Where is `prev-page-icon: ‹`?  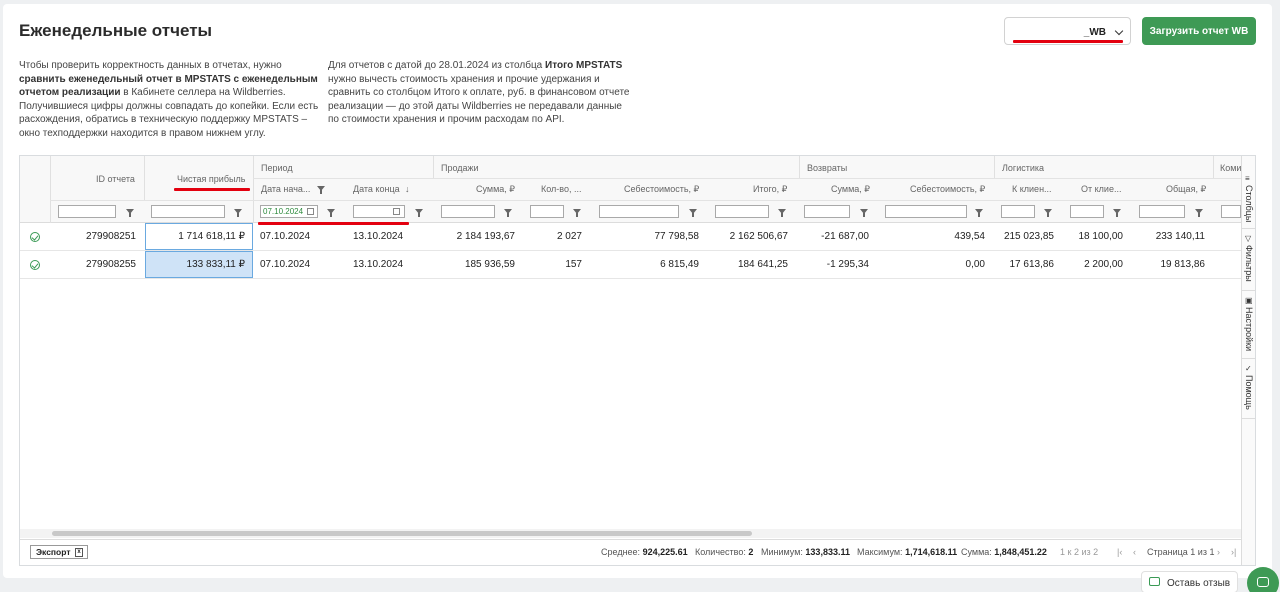 prev-page-icon: ‹ is located at coordinates (1134, 552).